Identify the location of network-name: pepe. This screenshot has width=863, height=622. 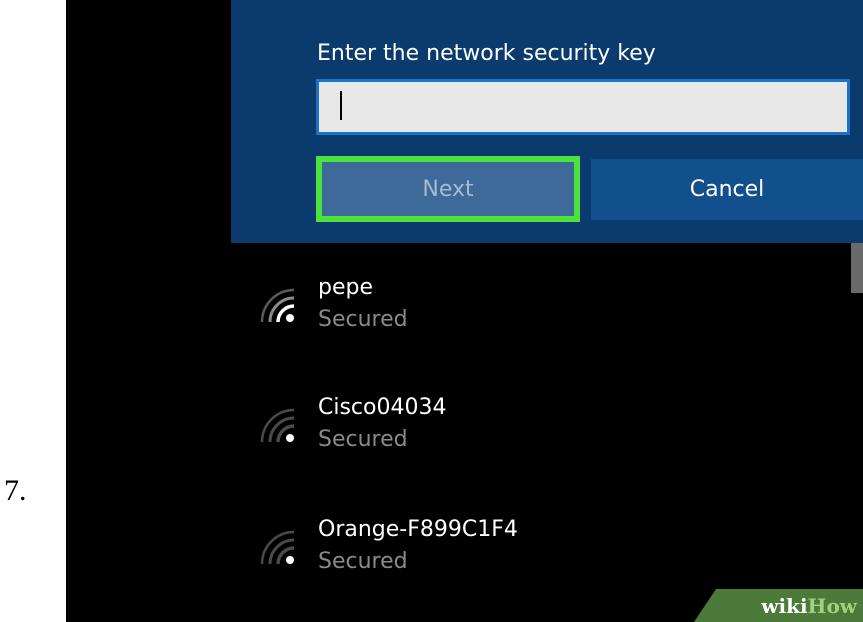
(345, 287).